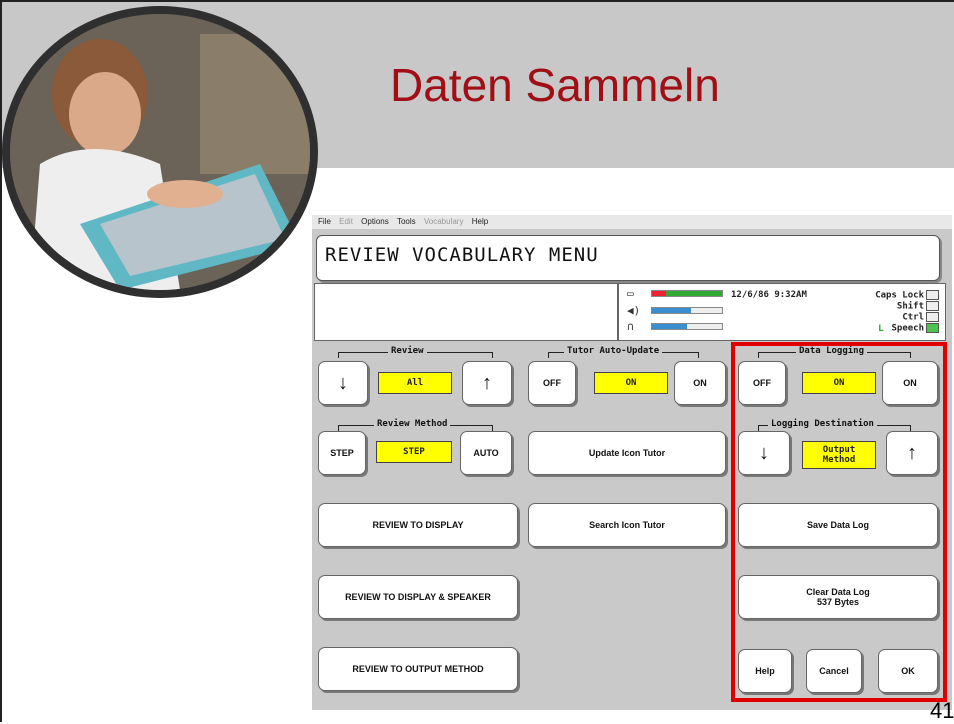 The image size is (954, 724). What do you see at coordinates (687, 326) in the screenshot?
I see `headphone-meter` at bounding box center [687, 326].